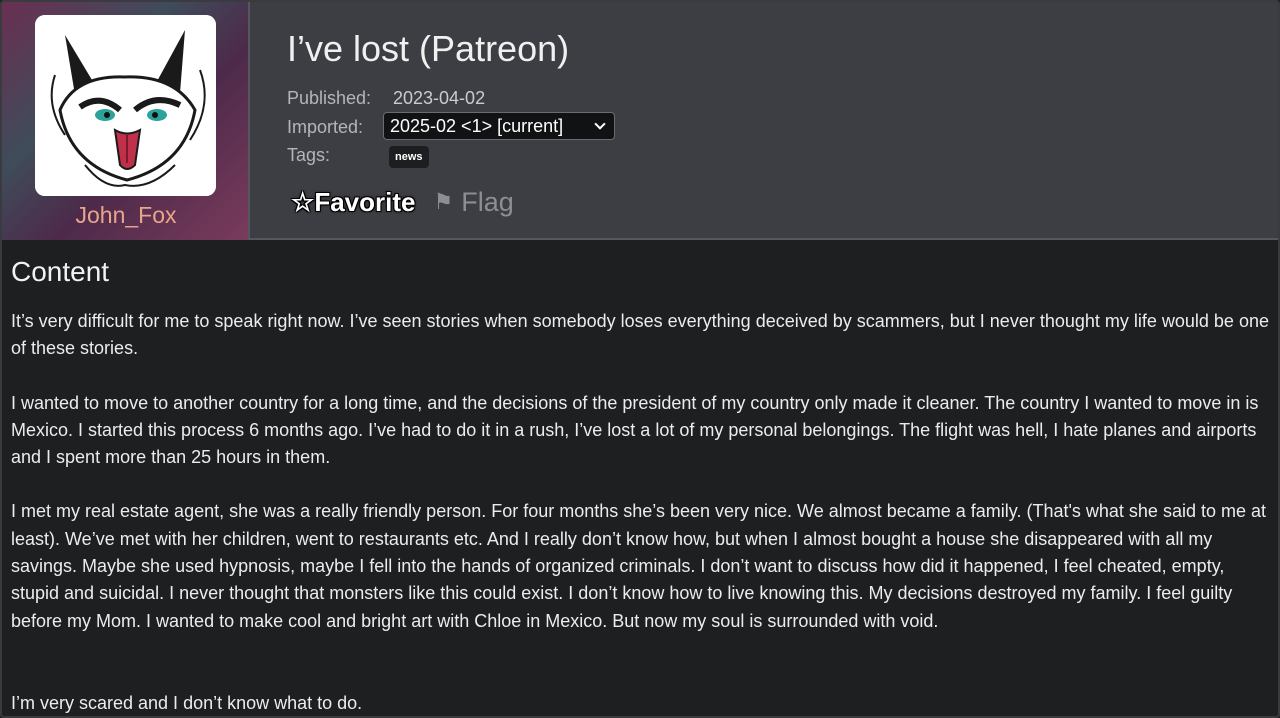  Describe the element at coordinates (329, 98) in the screenshot. I see `published-label: Published:` at that location.